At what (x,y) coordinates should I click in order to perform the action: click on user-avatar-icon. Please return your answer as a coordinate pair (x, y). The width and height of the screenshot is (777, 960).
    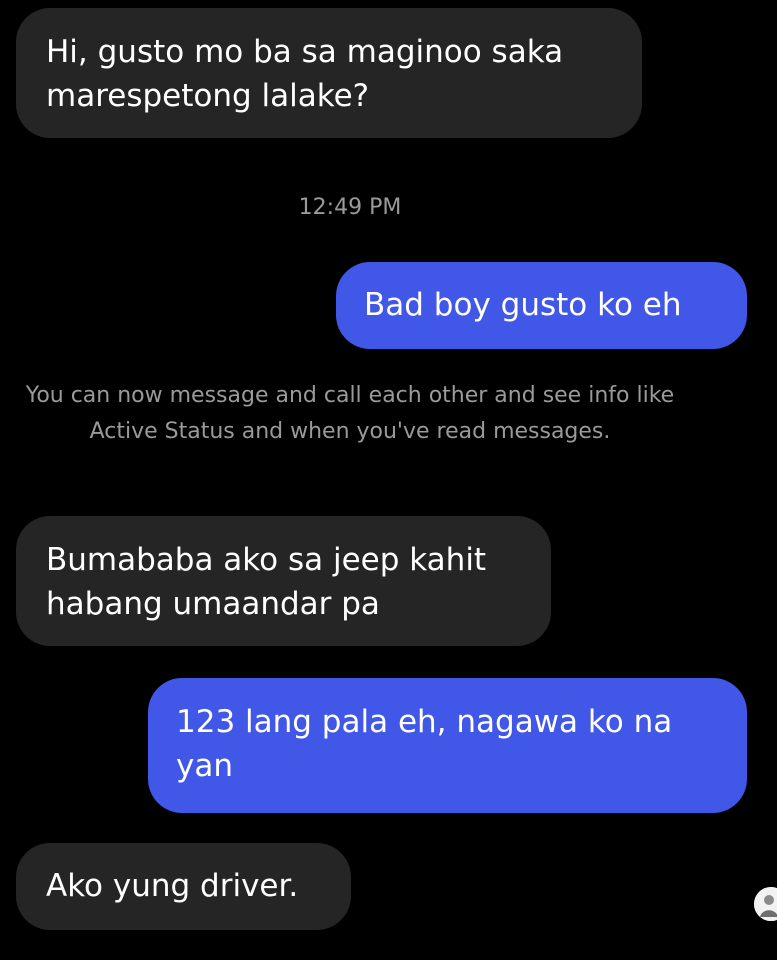
    Looking at the image, I should click on (765, 904).